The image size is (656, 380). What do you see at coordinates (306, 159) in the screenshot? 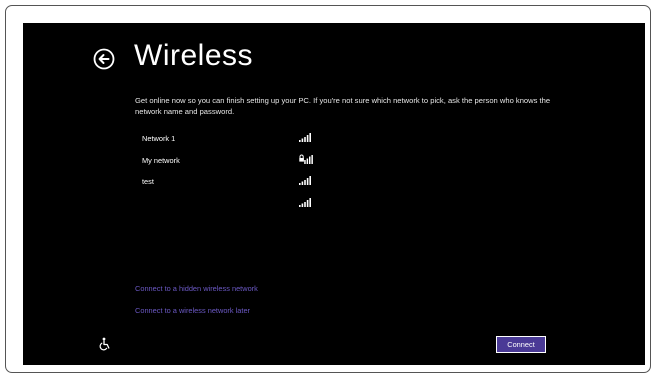
I see `wifi-secured-signal-icon` at bounding box center [306, 159].